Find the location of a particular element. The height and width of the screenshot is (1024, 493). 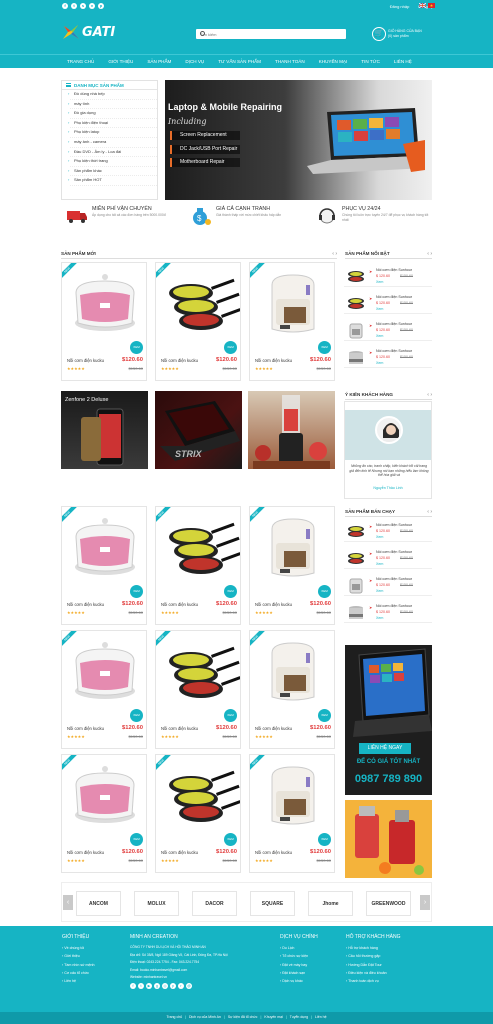

youtube-icon: ▶ is located at coordinates (149, 985).